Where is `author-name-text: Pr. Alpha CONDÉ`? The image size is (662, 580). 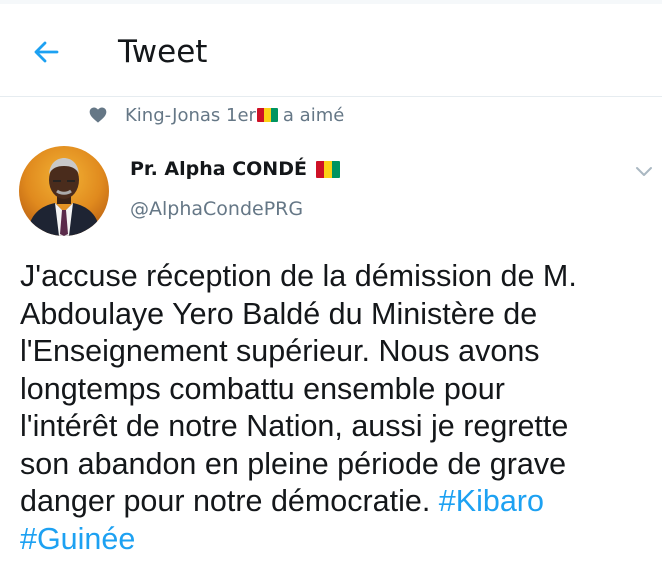
author-name-text: Pr. Alpha CONDÉ is located at coordinates (218, 169).